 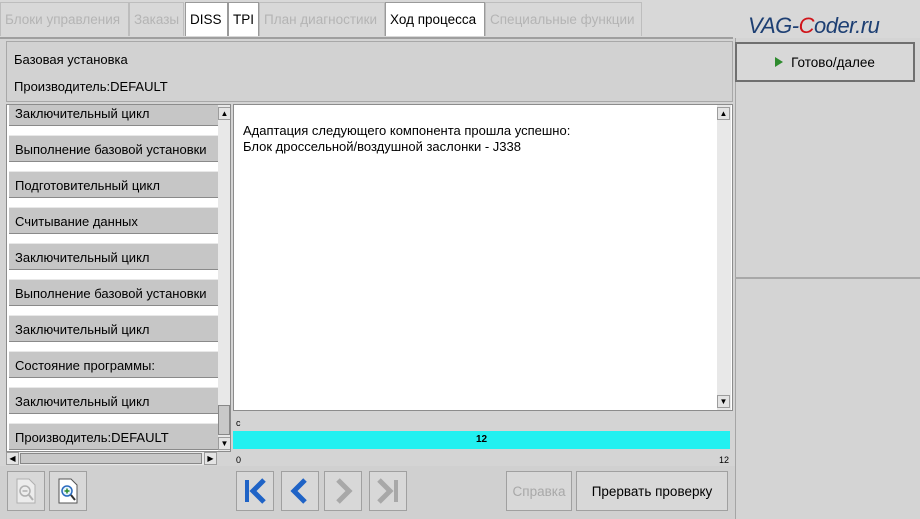 I want to click on tab-special-functions: Специальные функции, so click(x=563, y=19).